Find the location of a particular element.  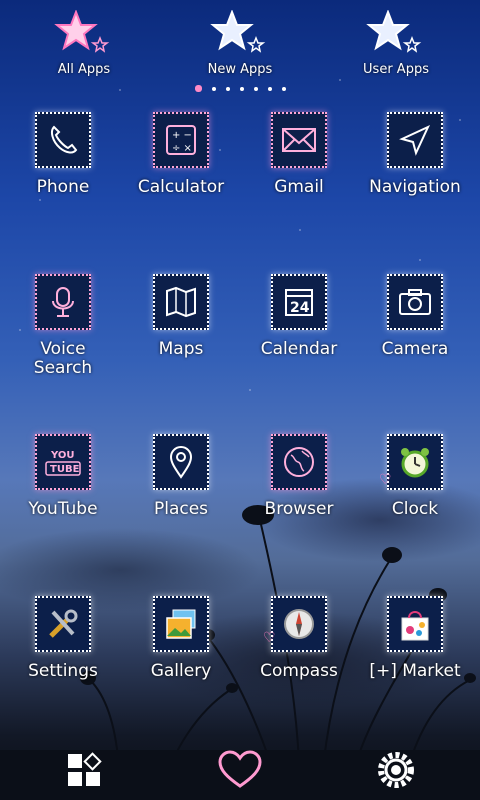

youtube-tube: TUBE is located at coordinates (65, 469).